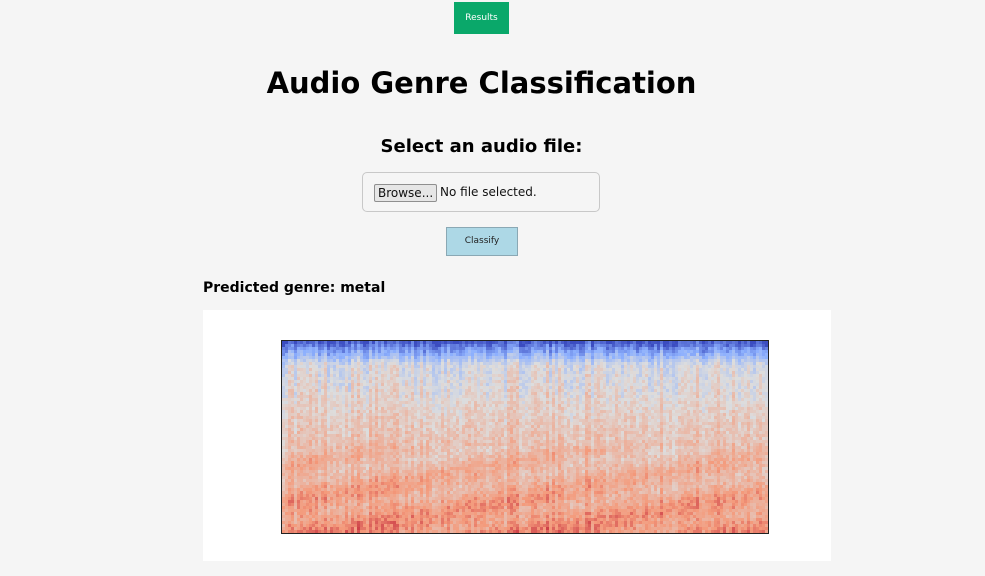 This screenshot has height=576, width=985. Describe the element at coordinates (481, 18) in the screenshot. I see `results-button: Results` at that location.